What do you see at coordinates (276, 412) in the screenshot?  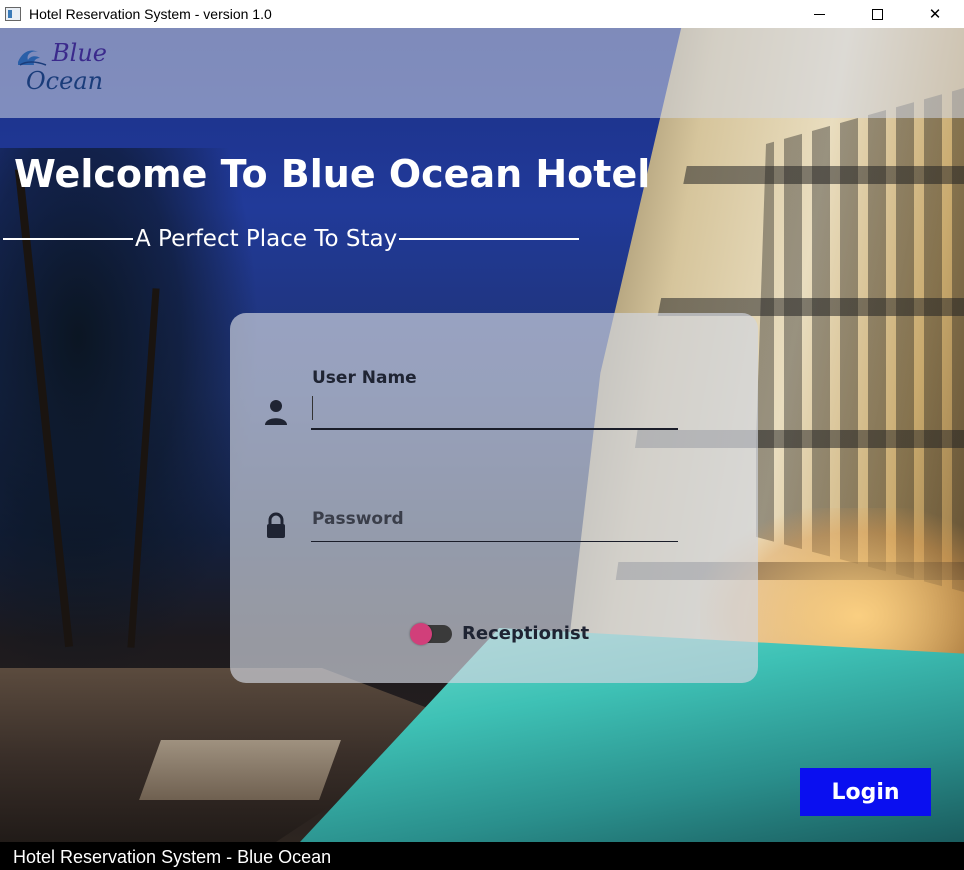 I see `user-icon` at bounding box center [276, 412].